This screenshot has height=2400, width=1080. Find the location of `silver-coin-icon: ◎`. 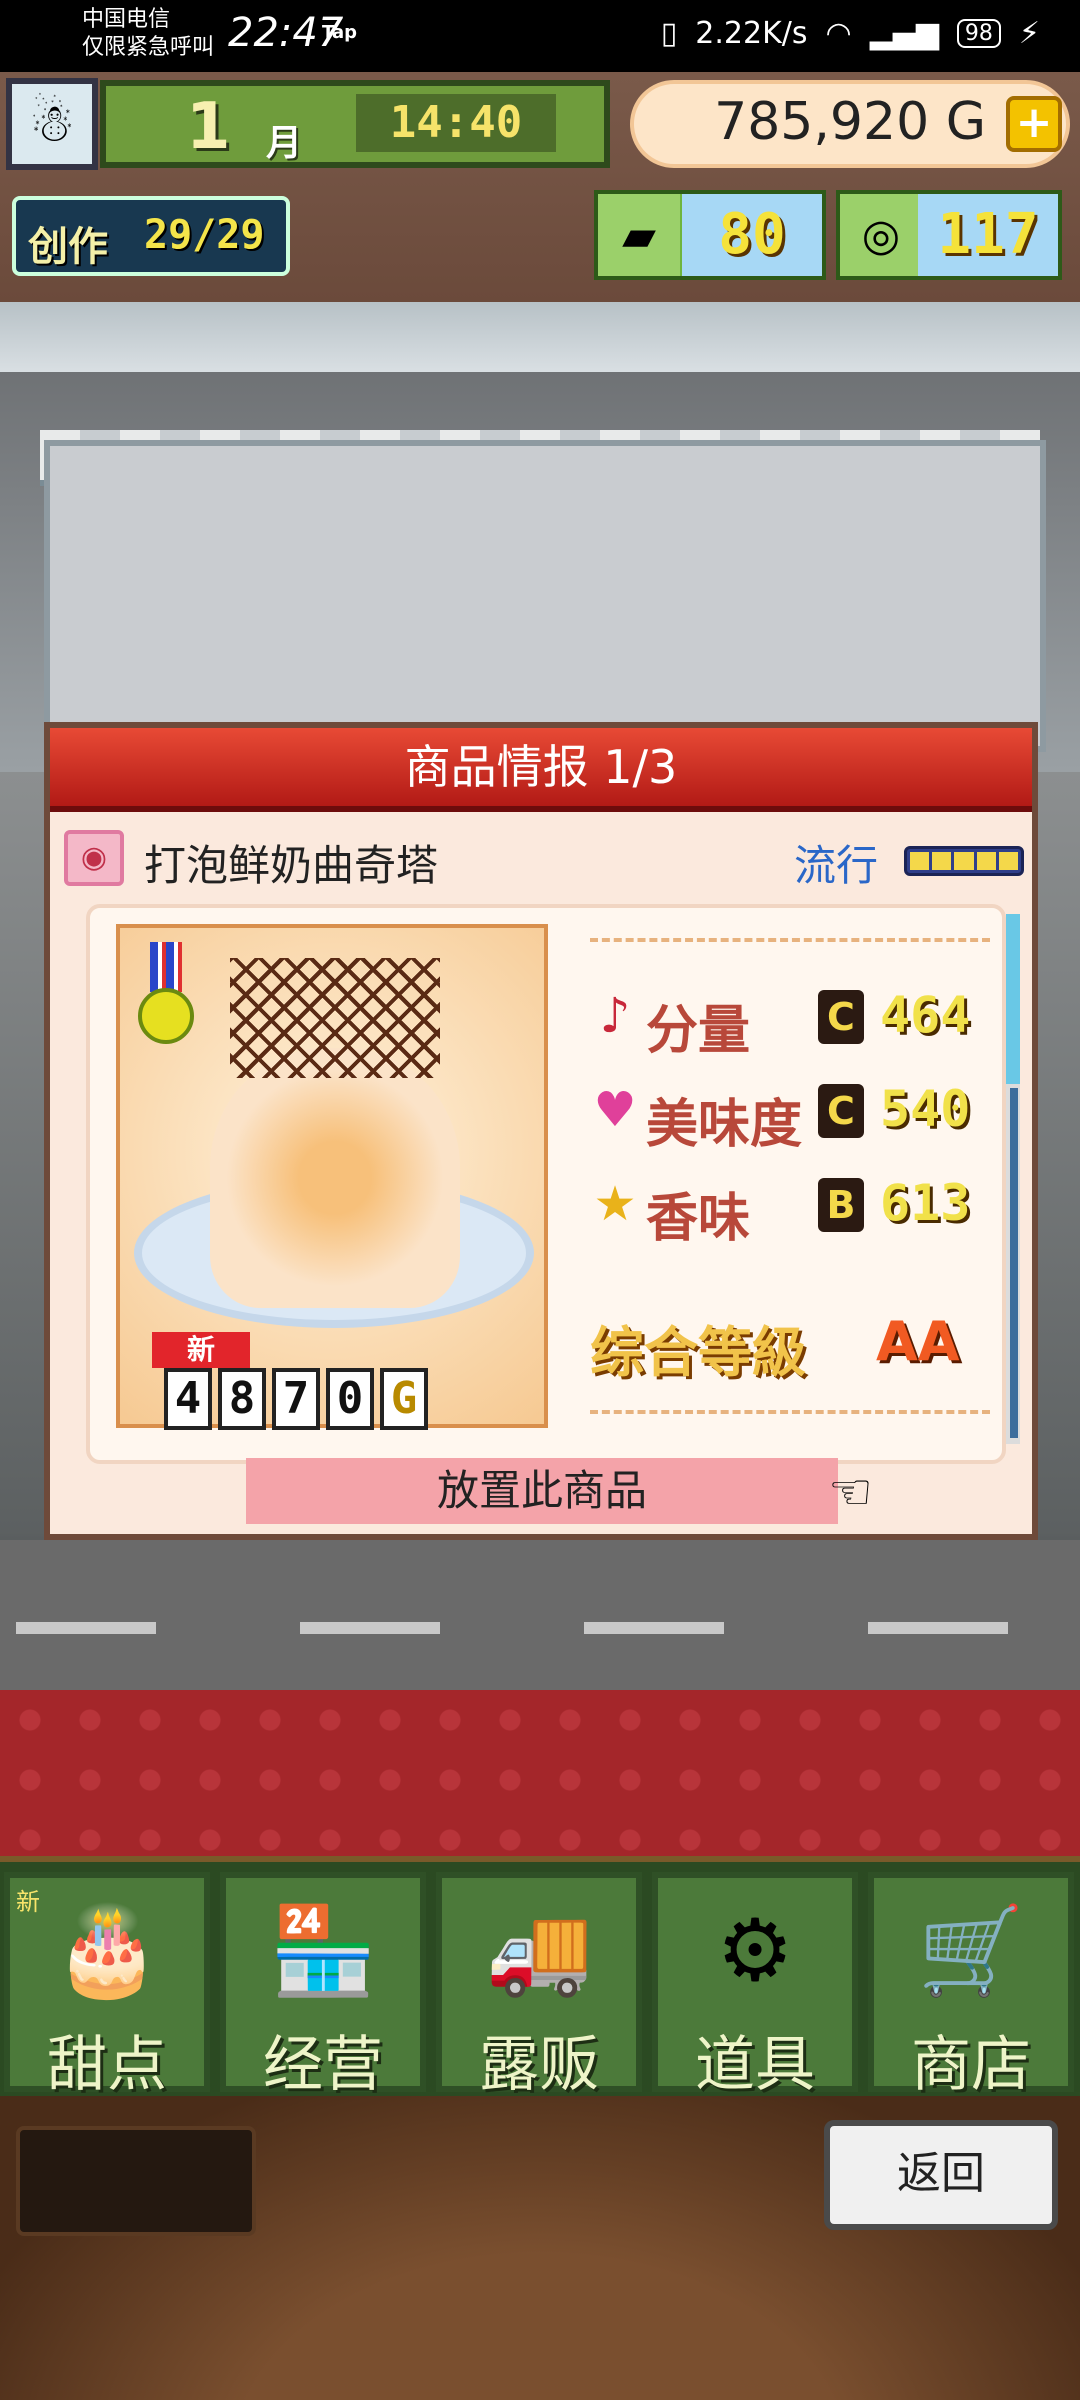

silver-coin-icon: ◎ is located at coordinates (881, 235).